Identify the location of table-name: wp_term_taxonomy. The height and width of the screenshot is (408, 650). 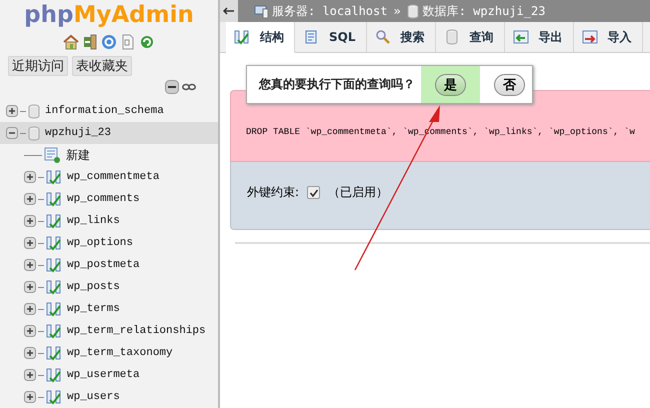
(120, 353).